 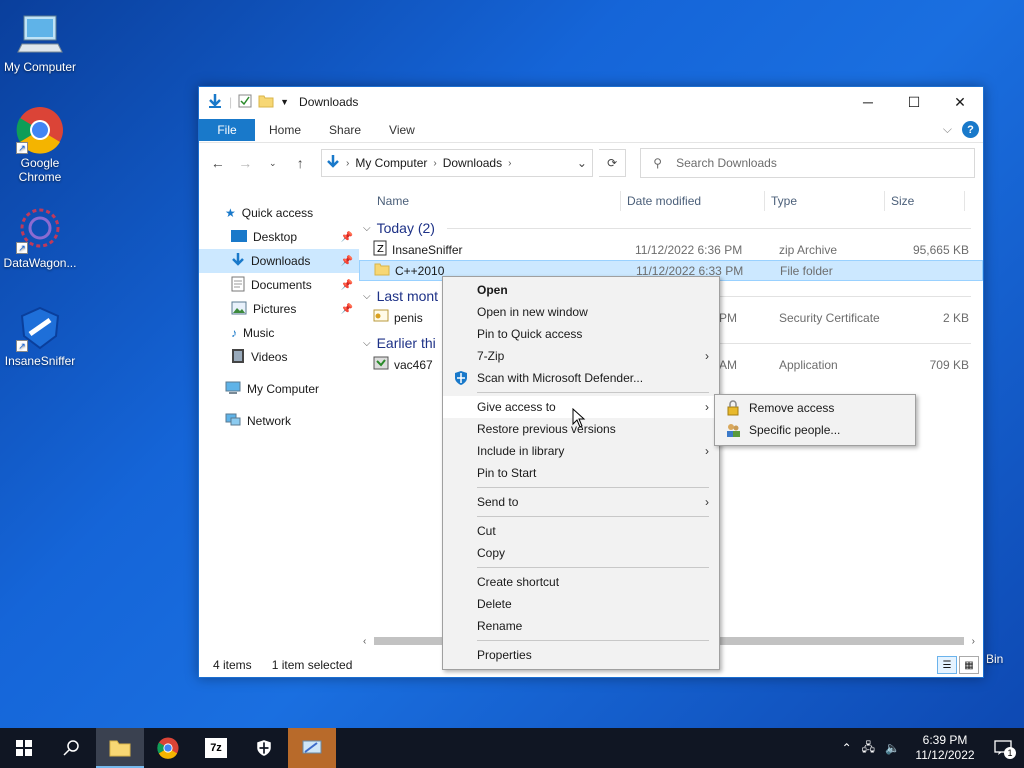 What do you see at coordinates (381, 364) in the screenshot?
I see `application-icon` at bounding box center [381, 364].